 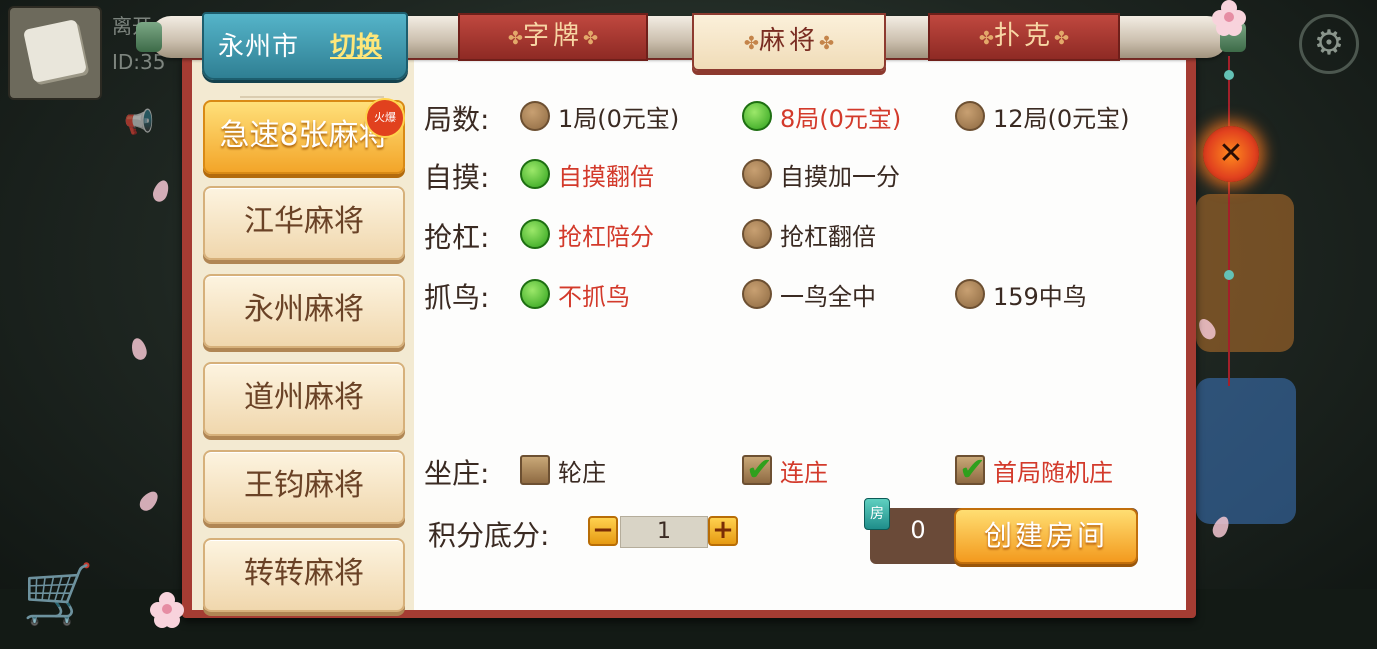 I want to click on city-tab: 永州市 切换, so click(x=305, y=46).